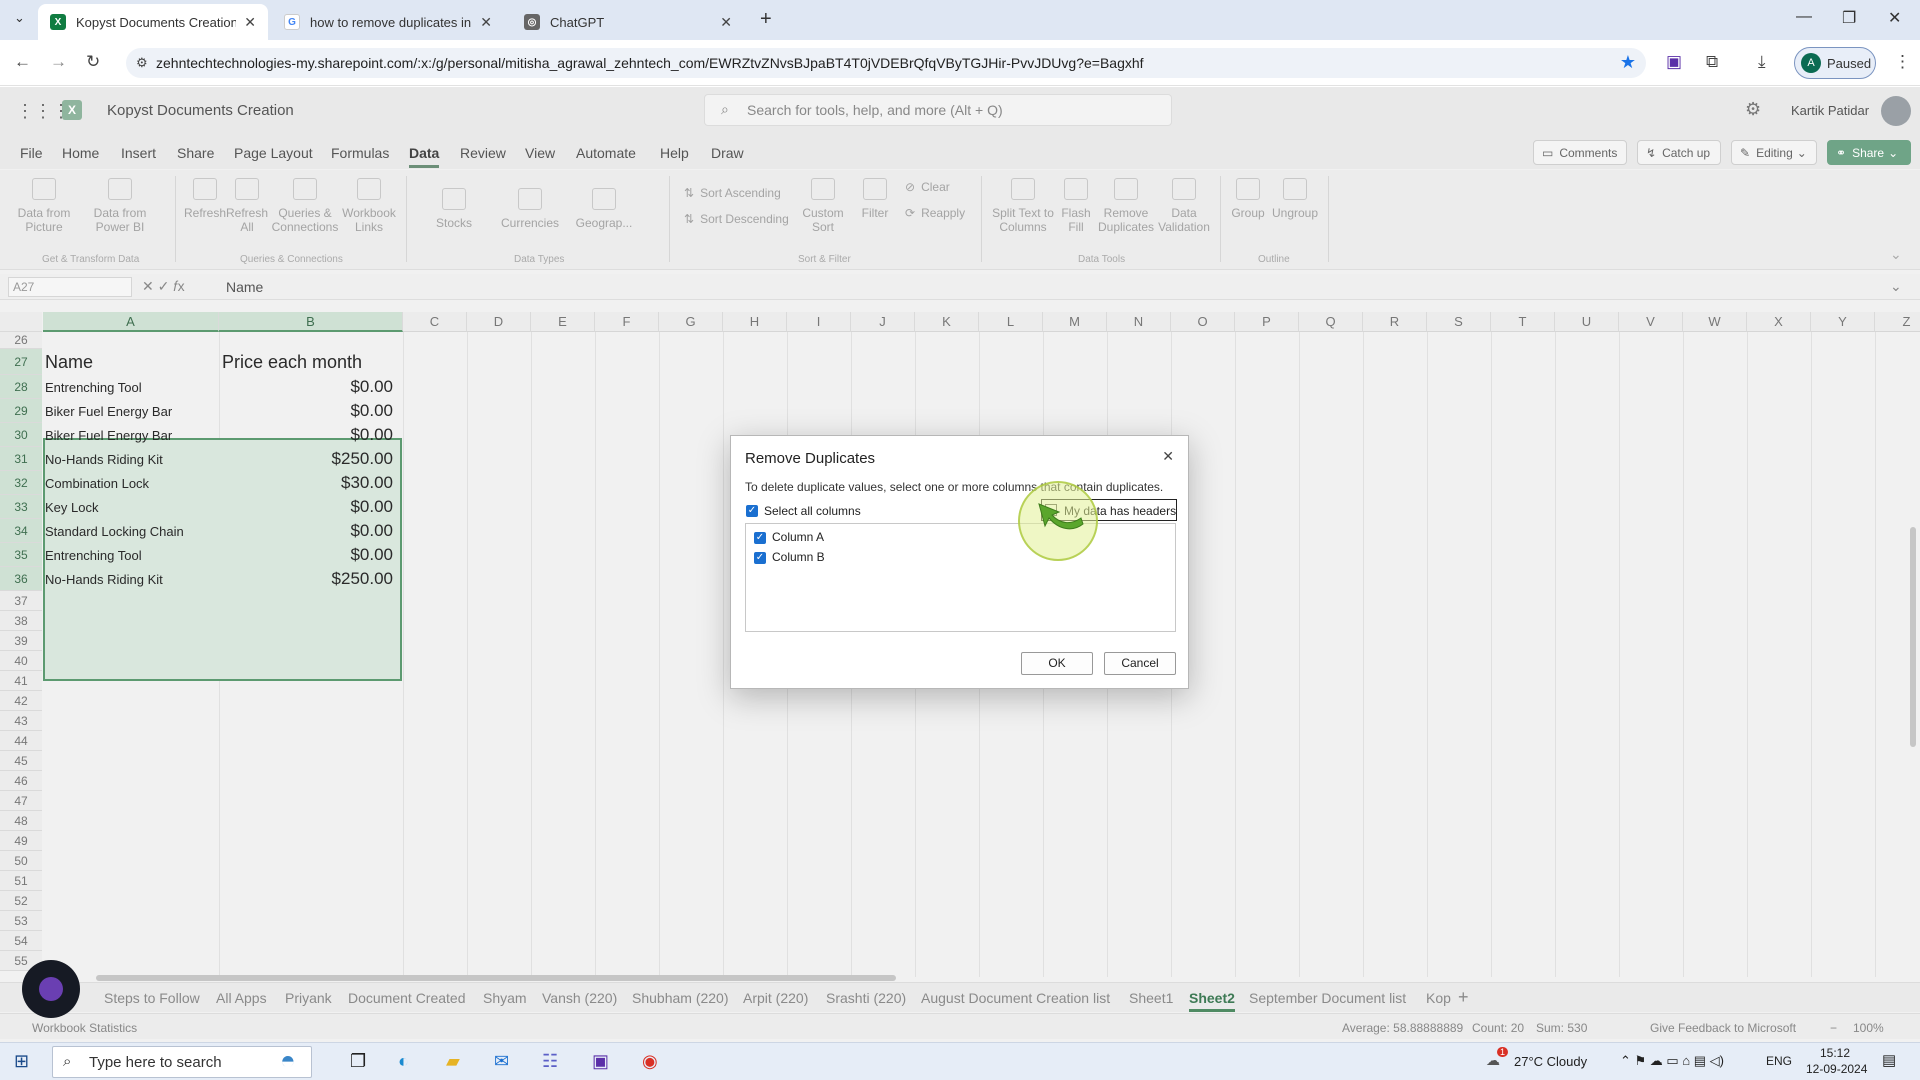 The image size is (1920, 1080). I want to click on sort-descending-button: ⇅ Sort Descending, so click(739, 219).